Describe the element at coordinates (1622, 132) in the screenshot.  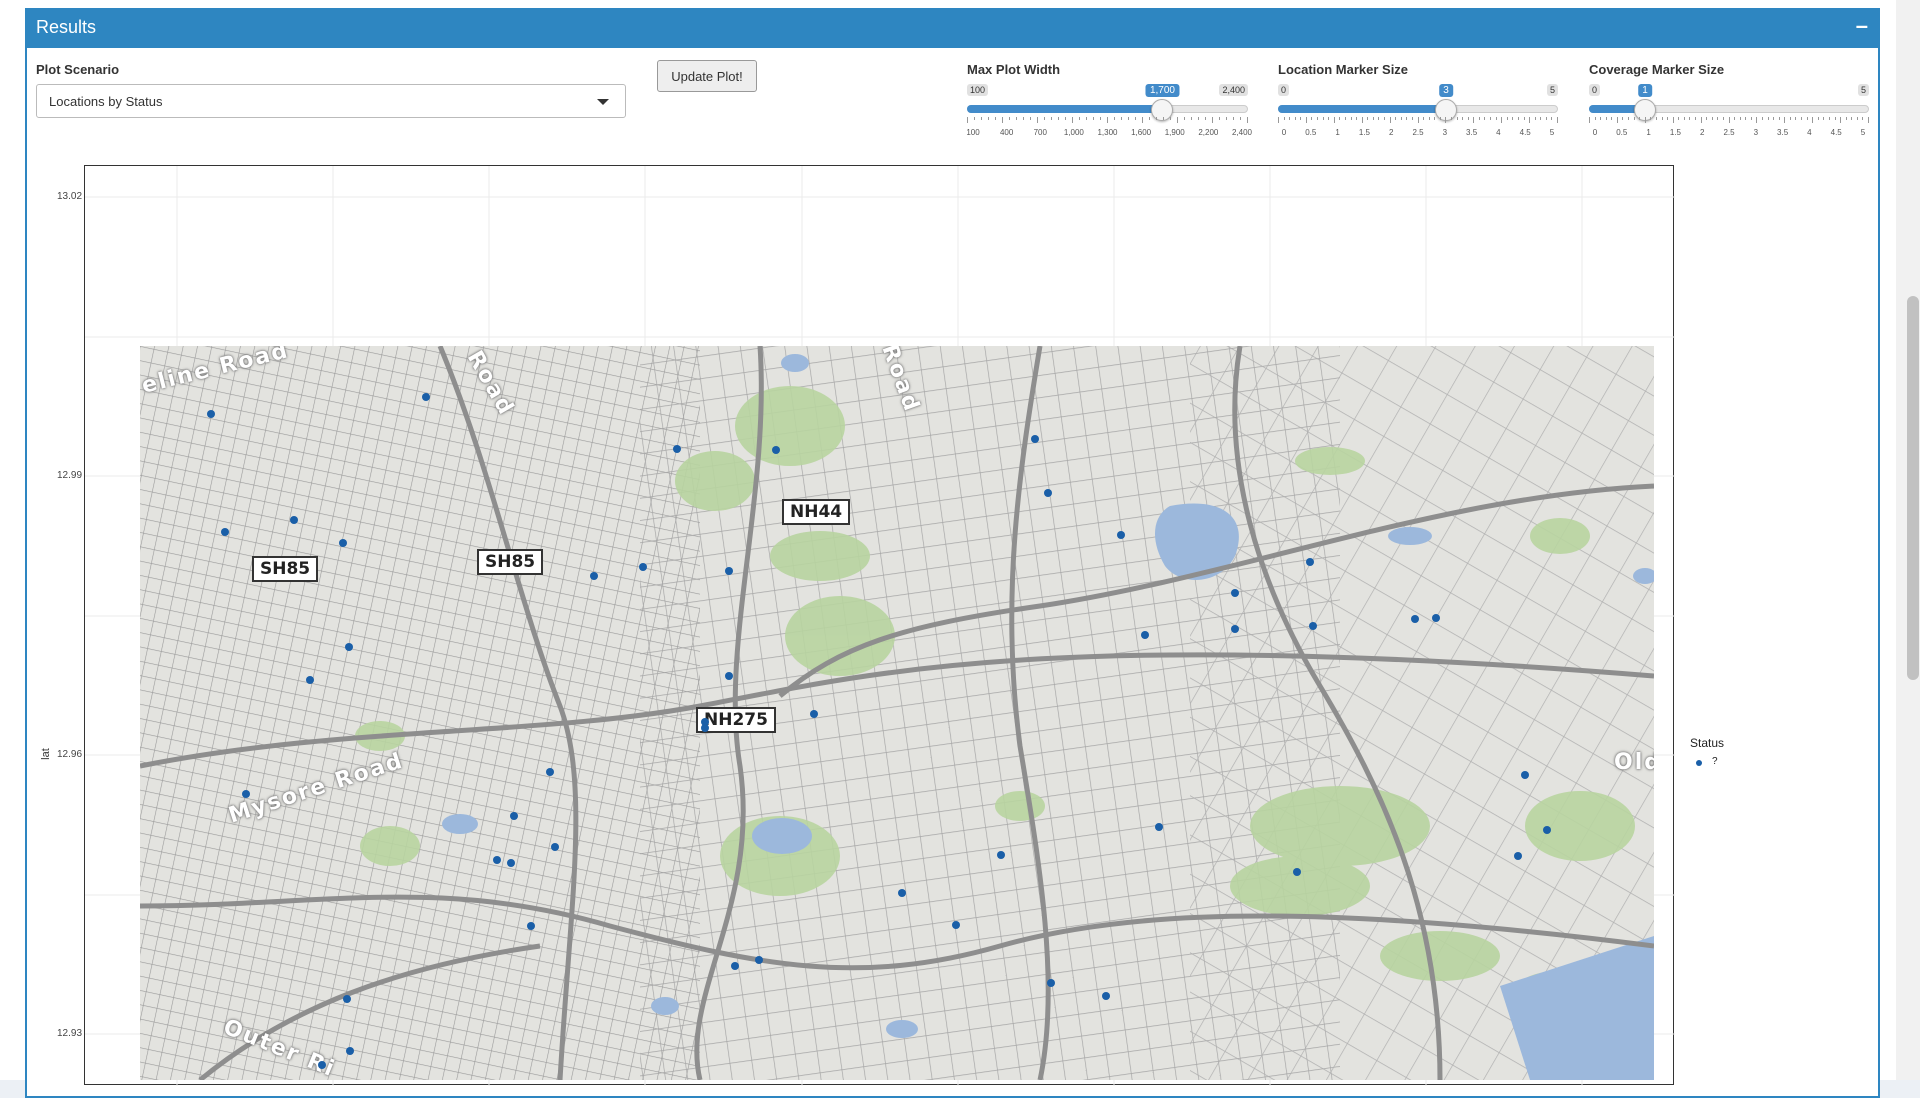
I see `slider-tick-label: 0.5` at that location.